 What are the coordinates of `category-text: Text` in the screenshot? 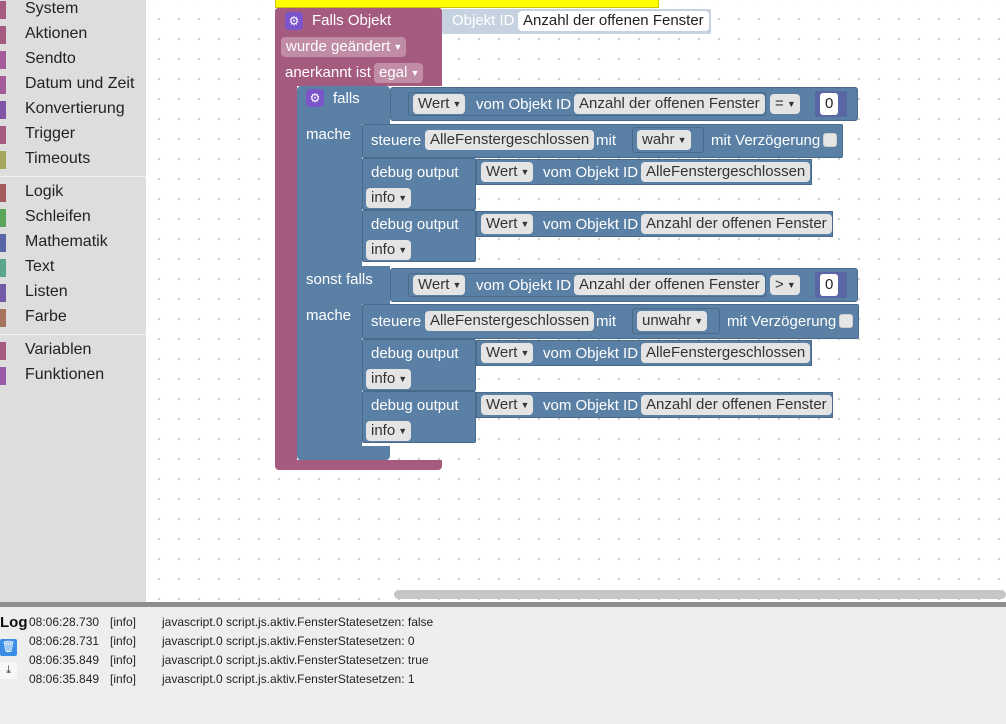 It's located at (73, 267).